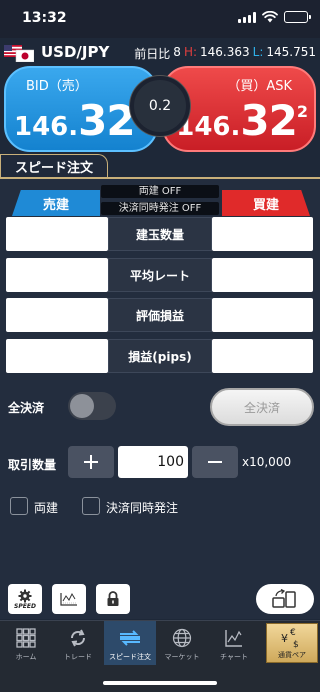  I want to click on qty-increase-button, so click(91, 462).